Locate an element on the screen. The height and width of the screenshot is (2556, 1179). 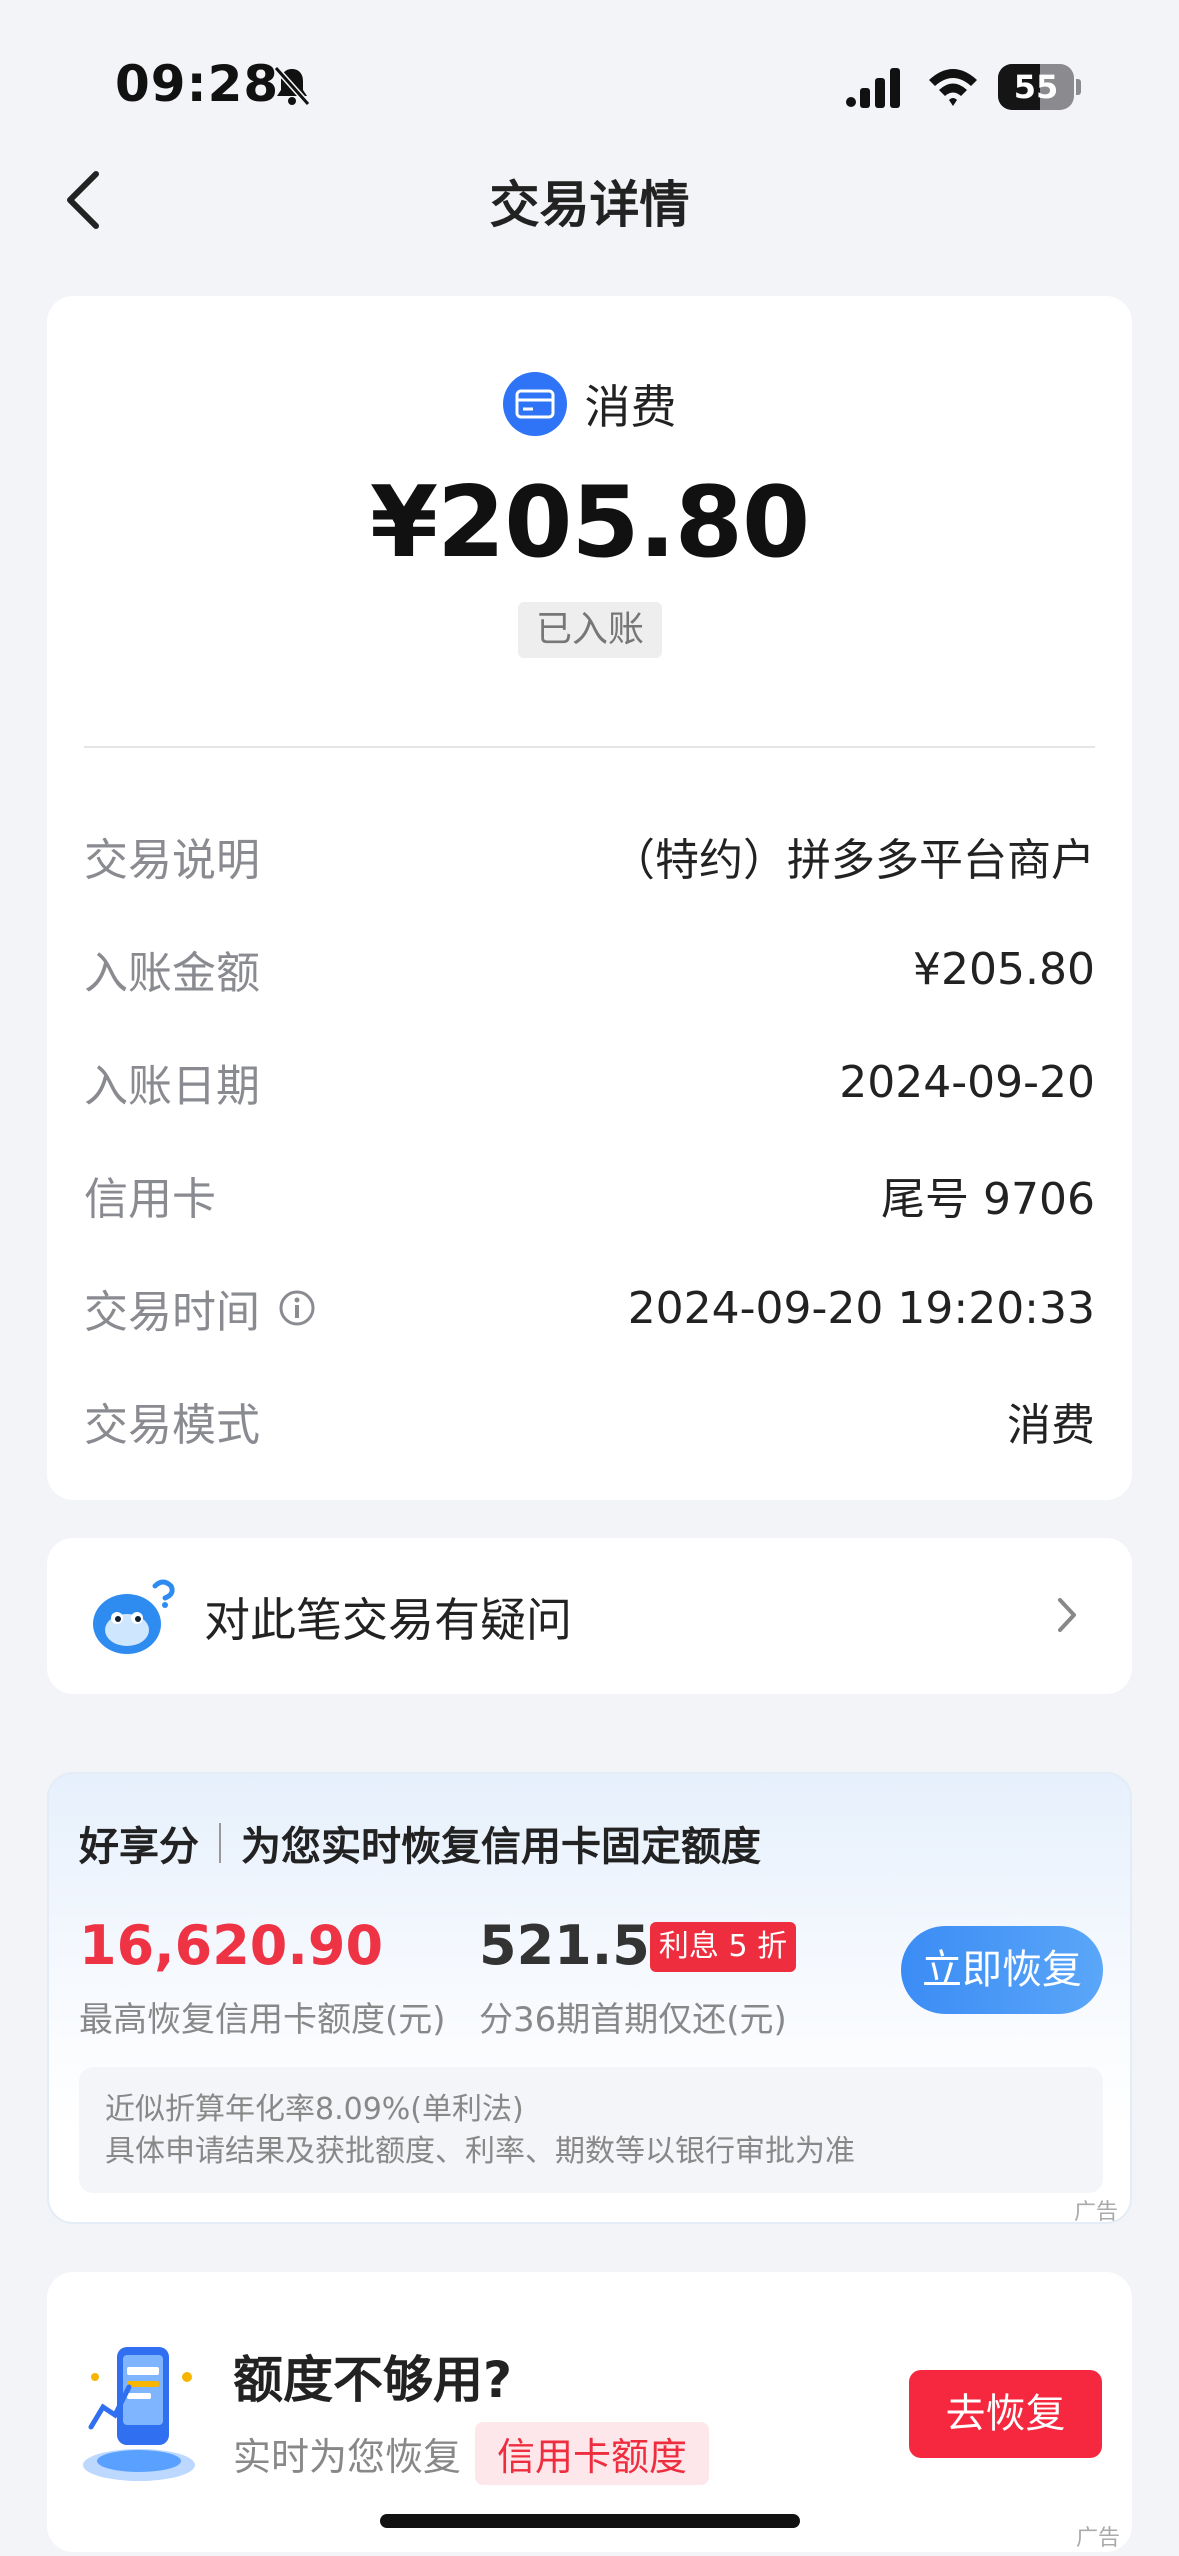
detail-value: 2024-09-20 is located at coordinates (967, 1082).